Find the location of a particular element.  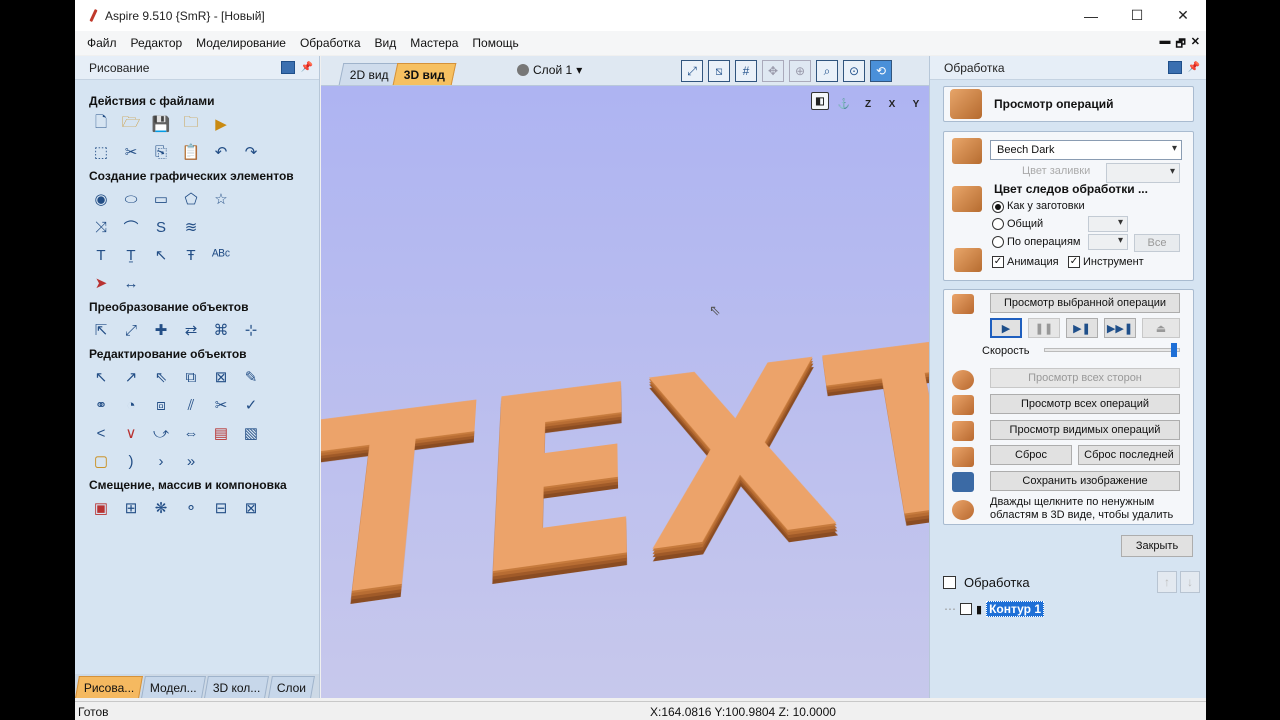

grid-icon: # is located at coordinates (746, 71).